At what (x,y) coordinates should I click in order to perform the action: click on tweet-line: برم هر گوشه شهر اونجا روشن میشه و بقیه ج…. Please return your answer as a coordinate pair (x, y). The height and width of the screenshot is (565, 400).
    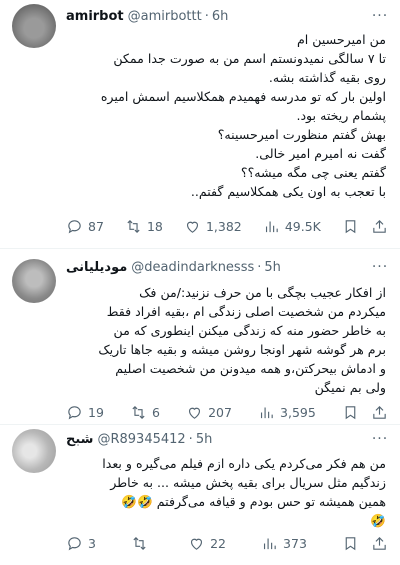
    Looking at the image, I should click on (242, 349).